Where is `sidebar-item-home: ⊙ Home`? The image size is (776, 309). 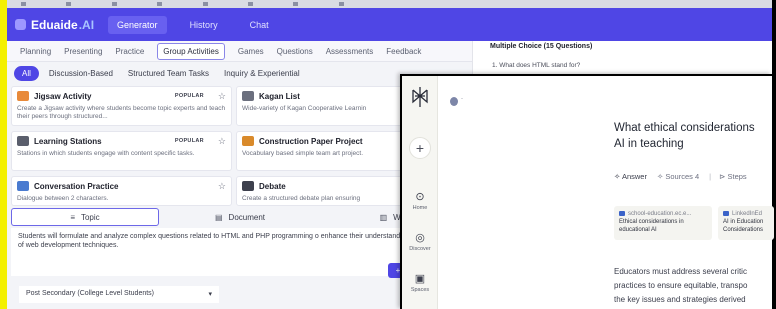
sidebar-item-home: ⊙ Home is located at coordinates (420, 200).